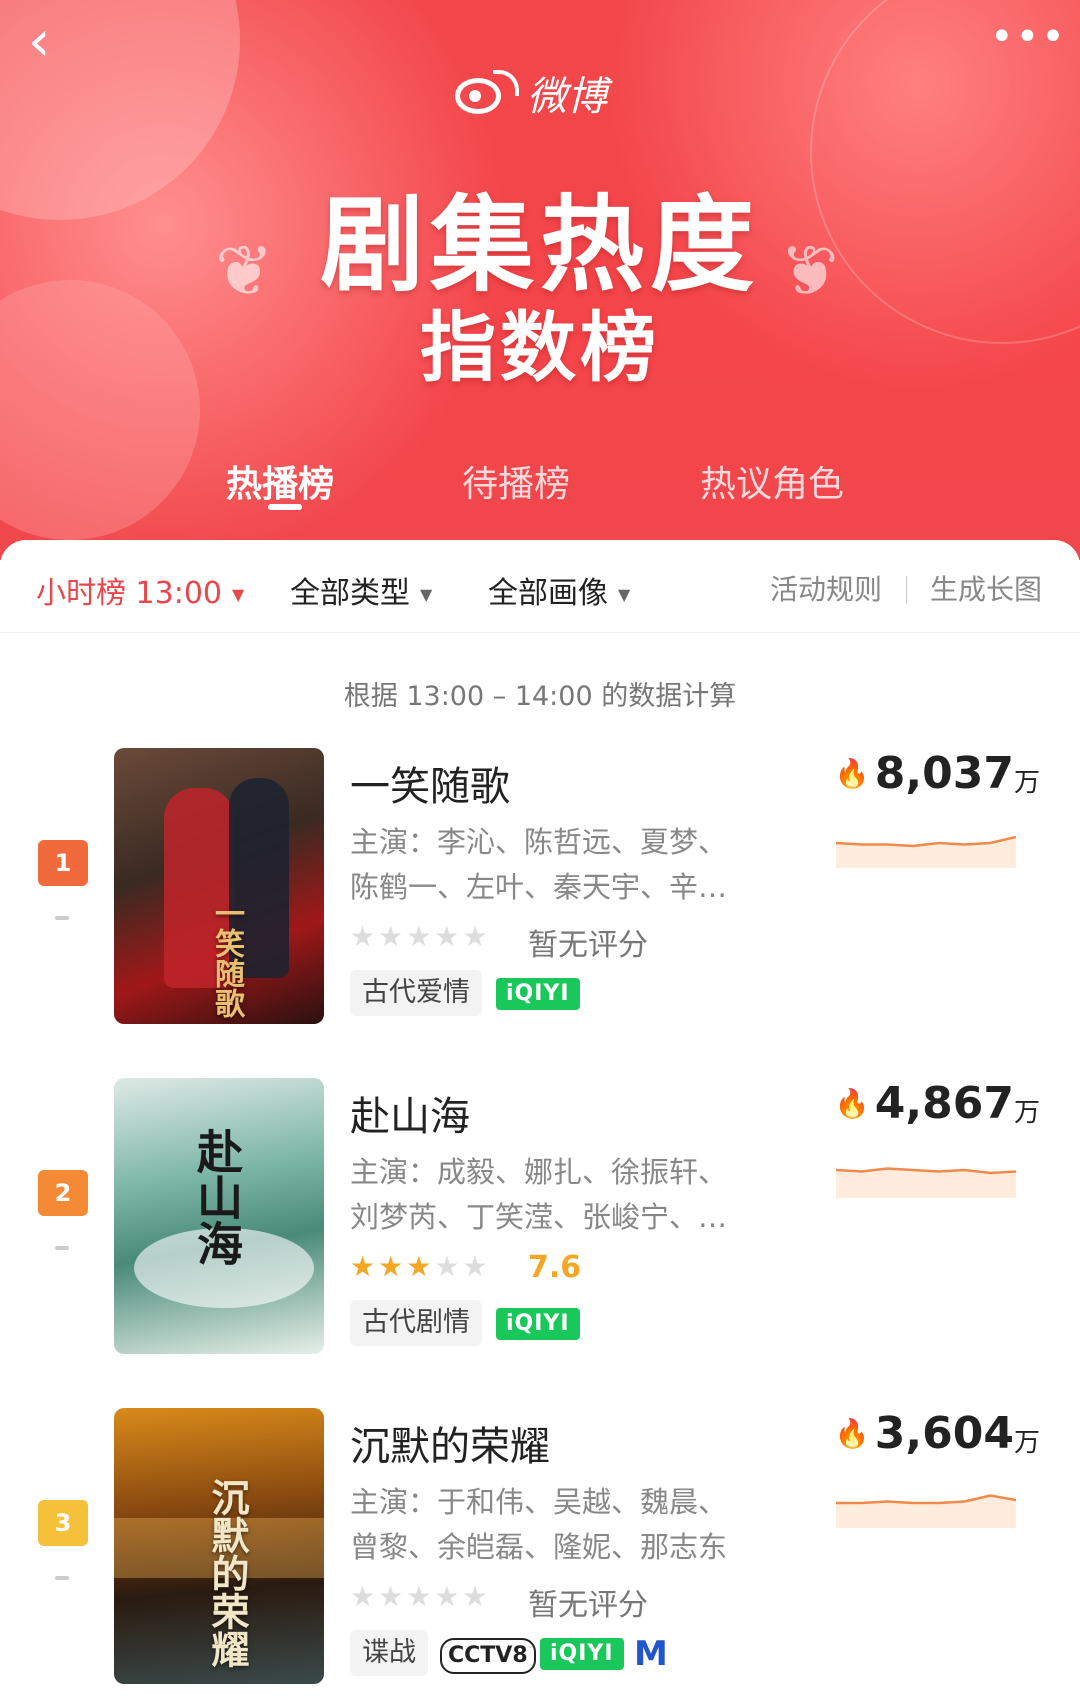 Image resolution: width=1080 pixels, height=1699 pixels. What do you see at coordinates (651, 1654) in the screenshot?
I see `mgtv-logo-icon: M` at bounding box center [651, 1654].